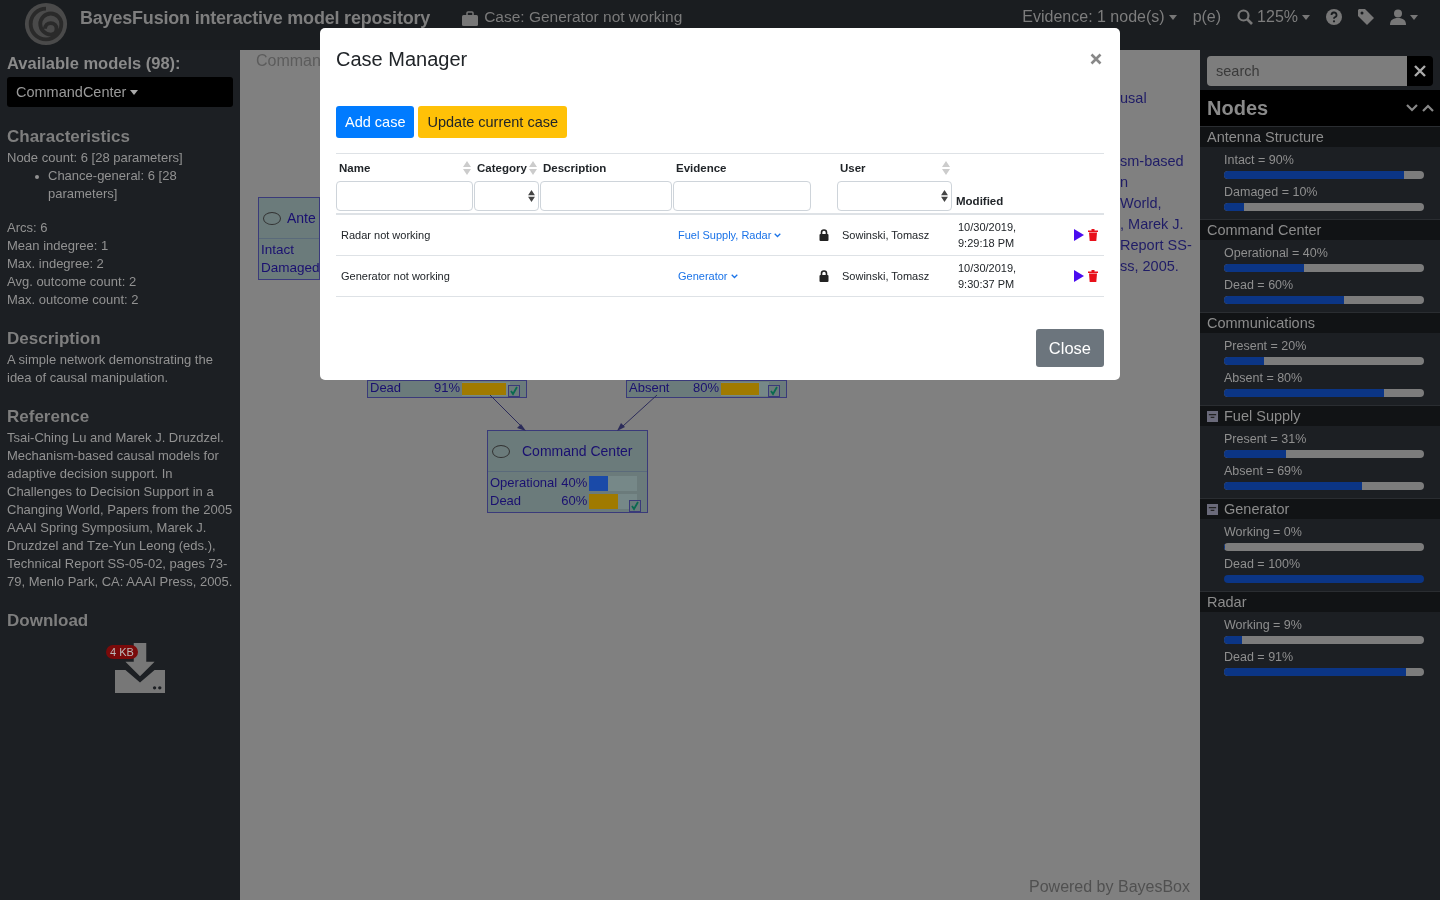 Image resolution: width=1440 pixels, height=900 pixels. What do you see at coordinates (1398, 17) in the screenshot?
I see `user-icon` at bounding box center [1398, 17].